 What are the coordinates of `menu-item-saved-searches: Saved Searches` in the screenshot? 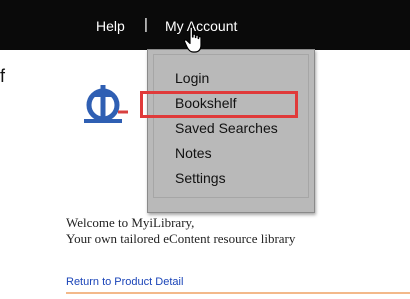 It's located at (226, 128).